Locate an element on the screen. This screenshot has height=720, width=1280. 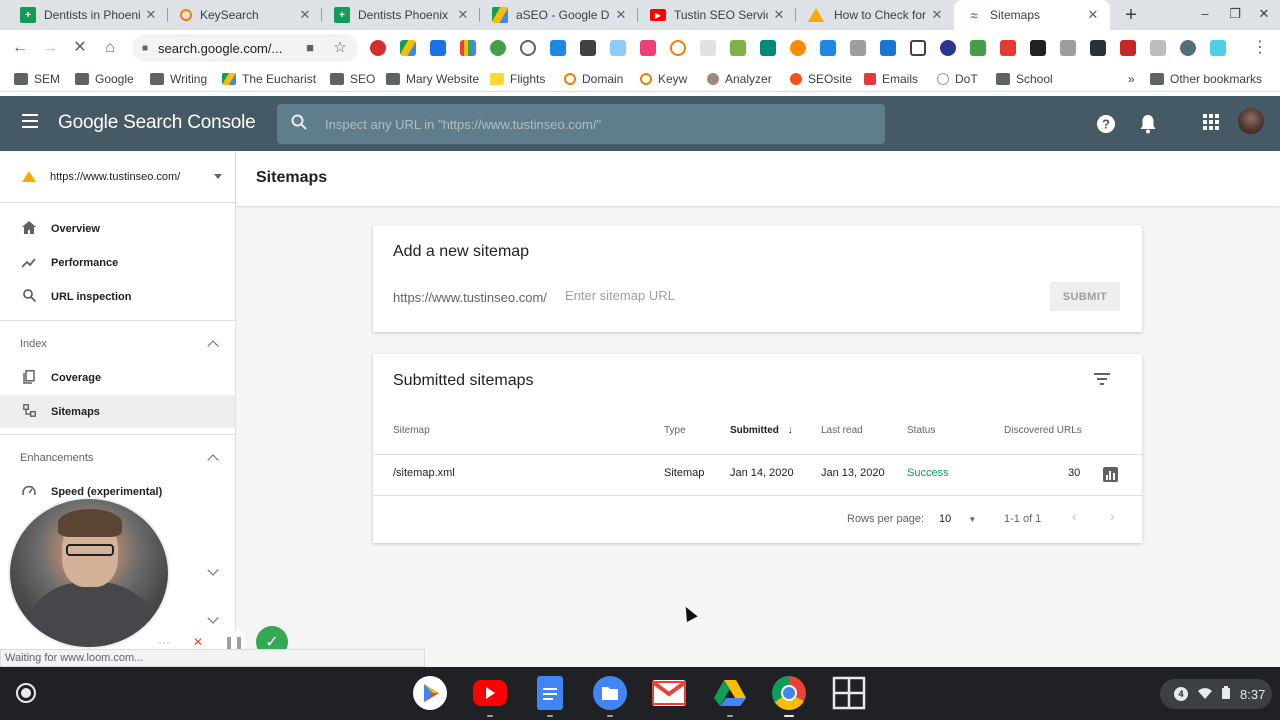
back-icon: ← is located at coordinates (20, 48).